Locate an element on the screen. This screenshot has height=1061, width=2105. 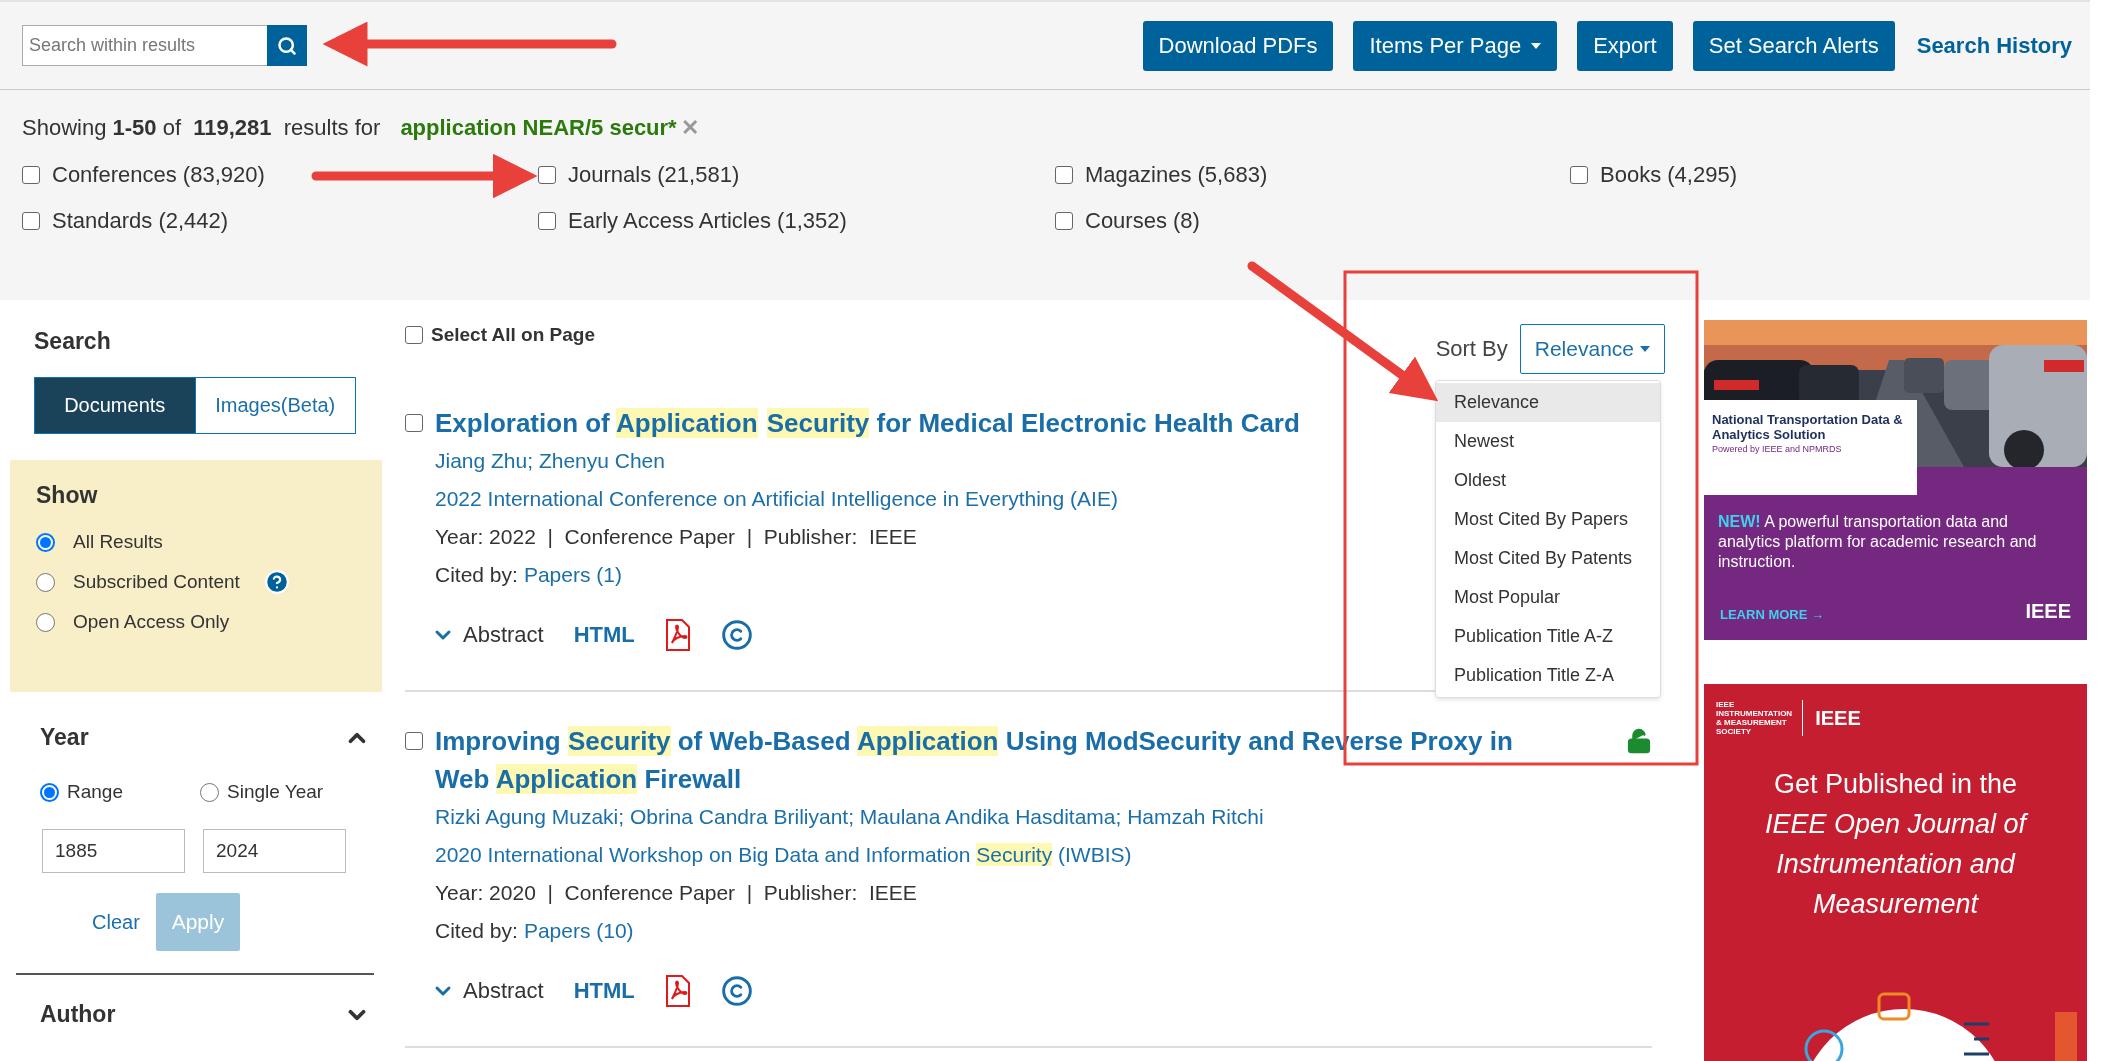
radio-label: Single Year is located at coordinates (275, 792).